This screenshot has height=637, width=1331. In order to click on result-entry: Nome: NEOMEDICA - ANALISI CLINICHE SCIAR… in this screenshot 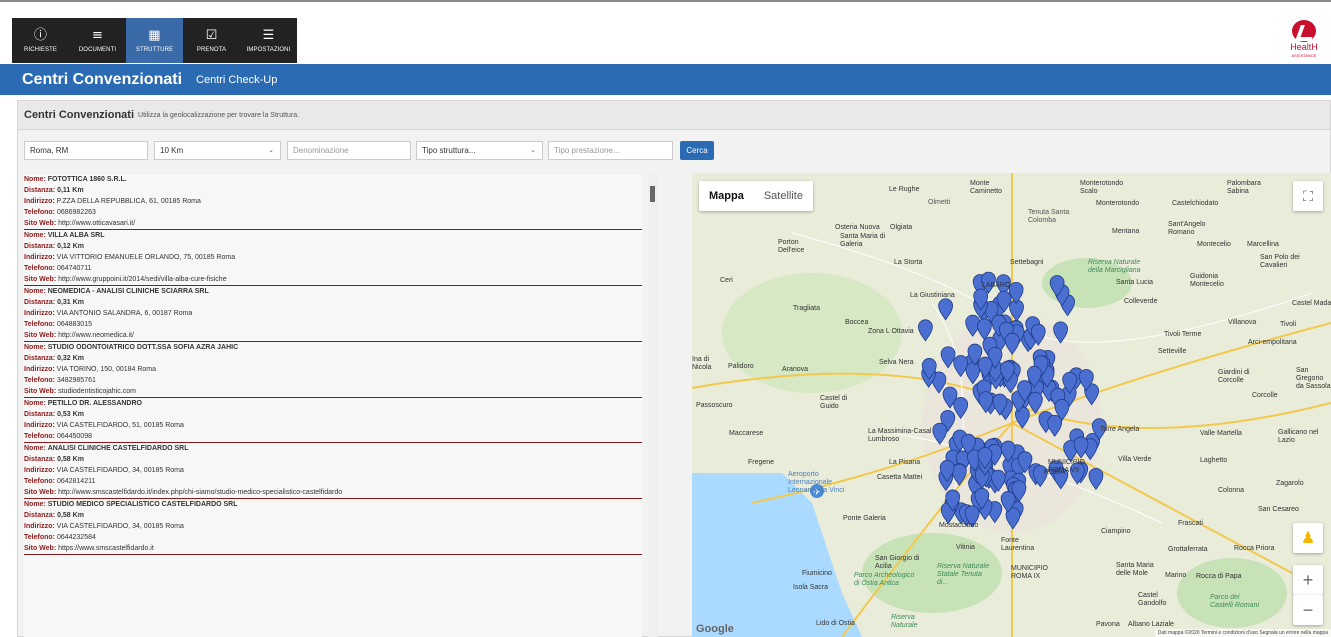, I will do `click(333, 314)`.